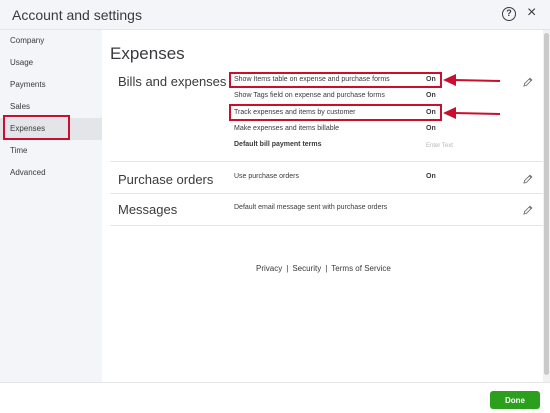  What do you see at coordinates (51, 63) in the screenshot?
I see `sidebar-item-usage: Usage` at bounding box center [51, 63].